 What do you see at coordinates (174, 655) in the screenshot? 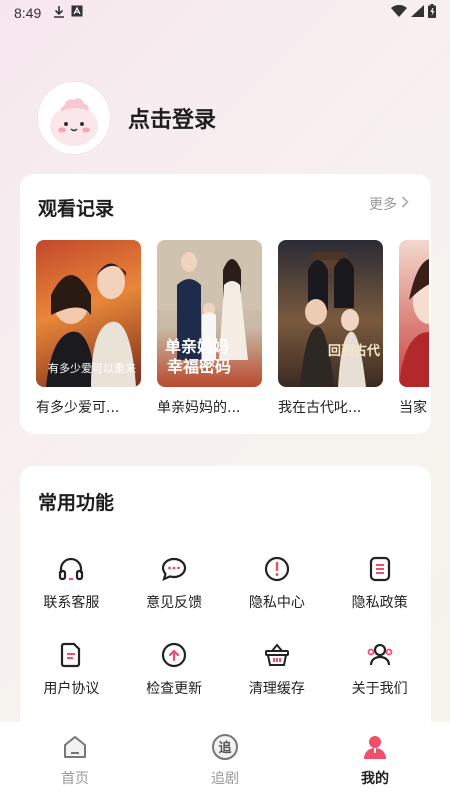
I see `upload-arrow-icon` at bounding box center [174, 655].